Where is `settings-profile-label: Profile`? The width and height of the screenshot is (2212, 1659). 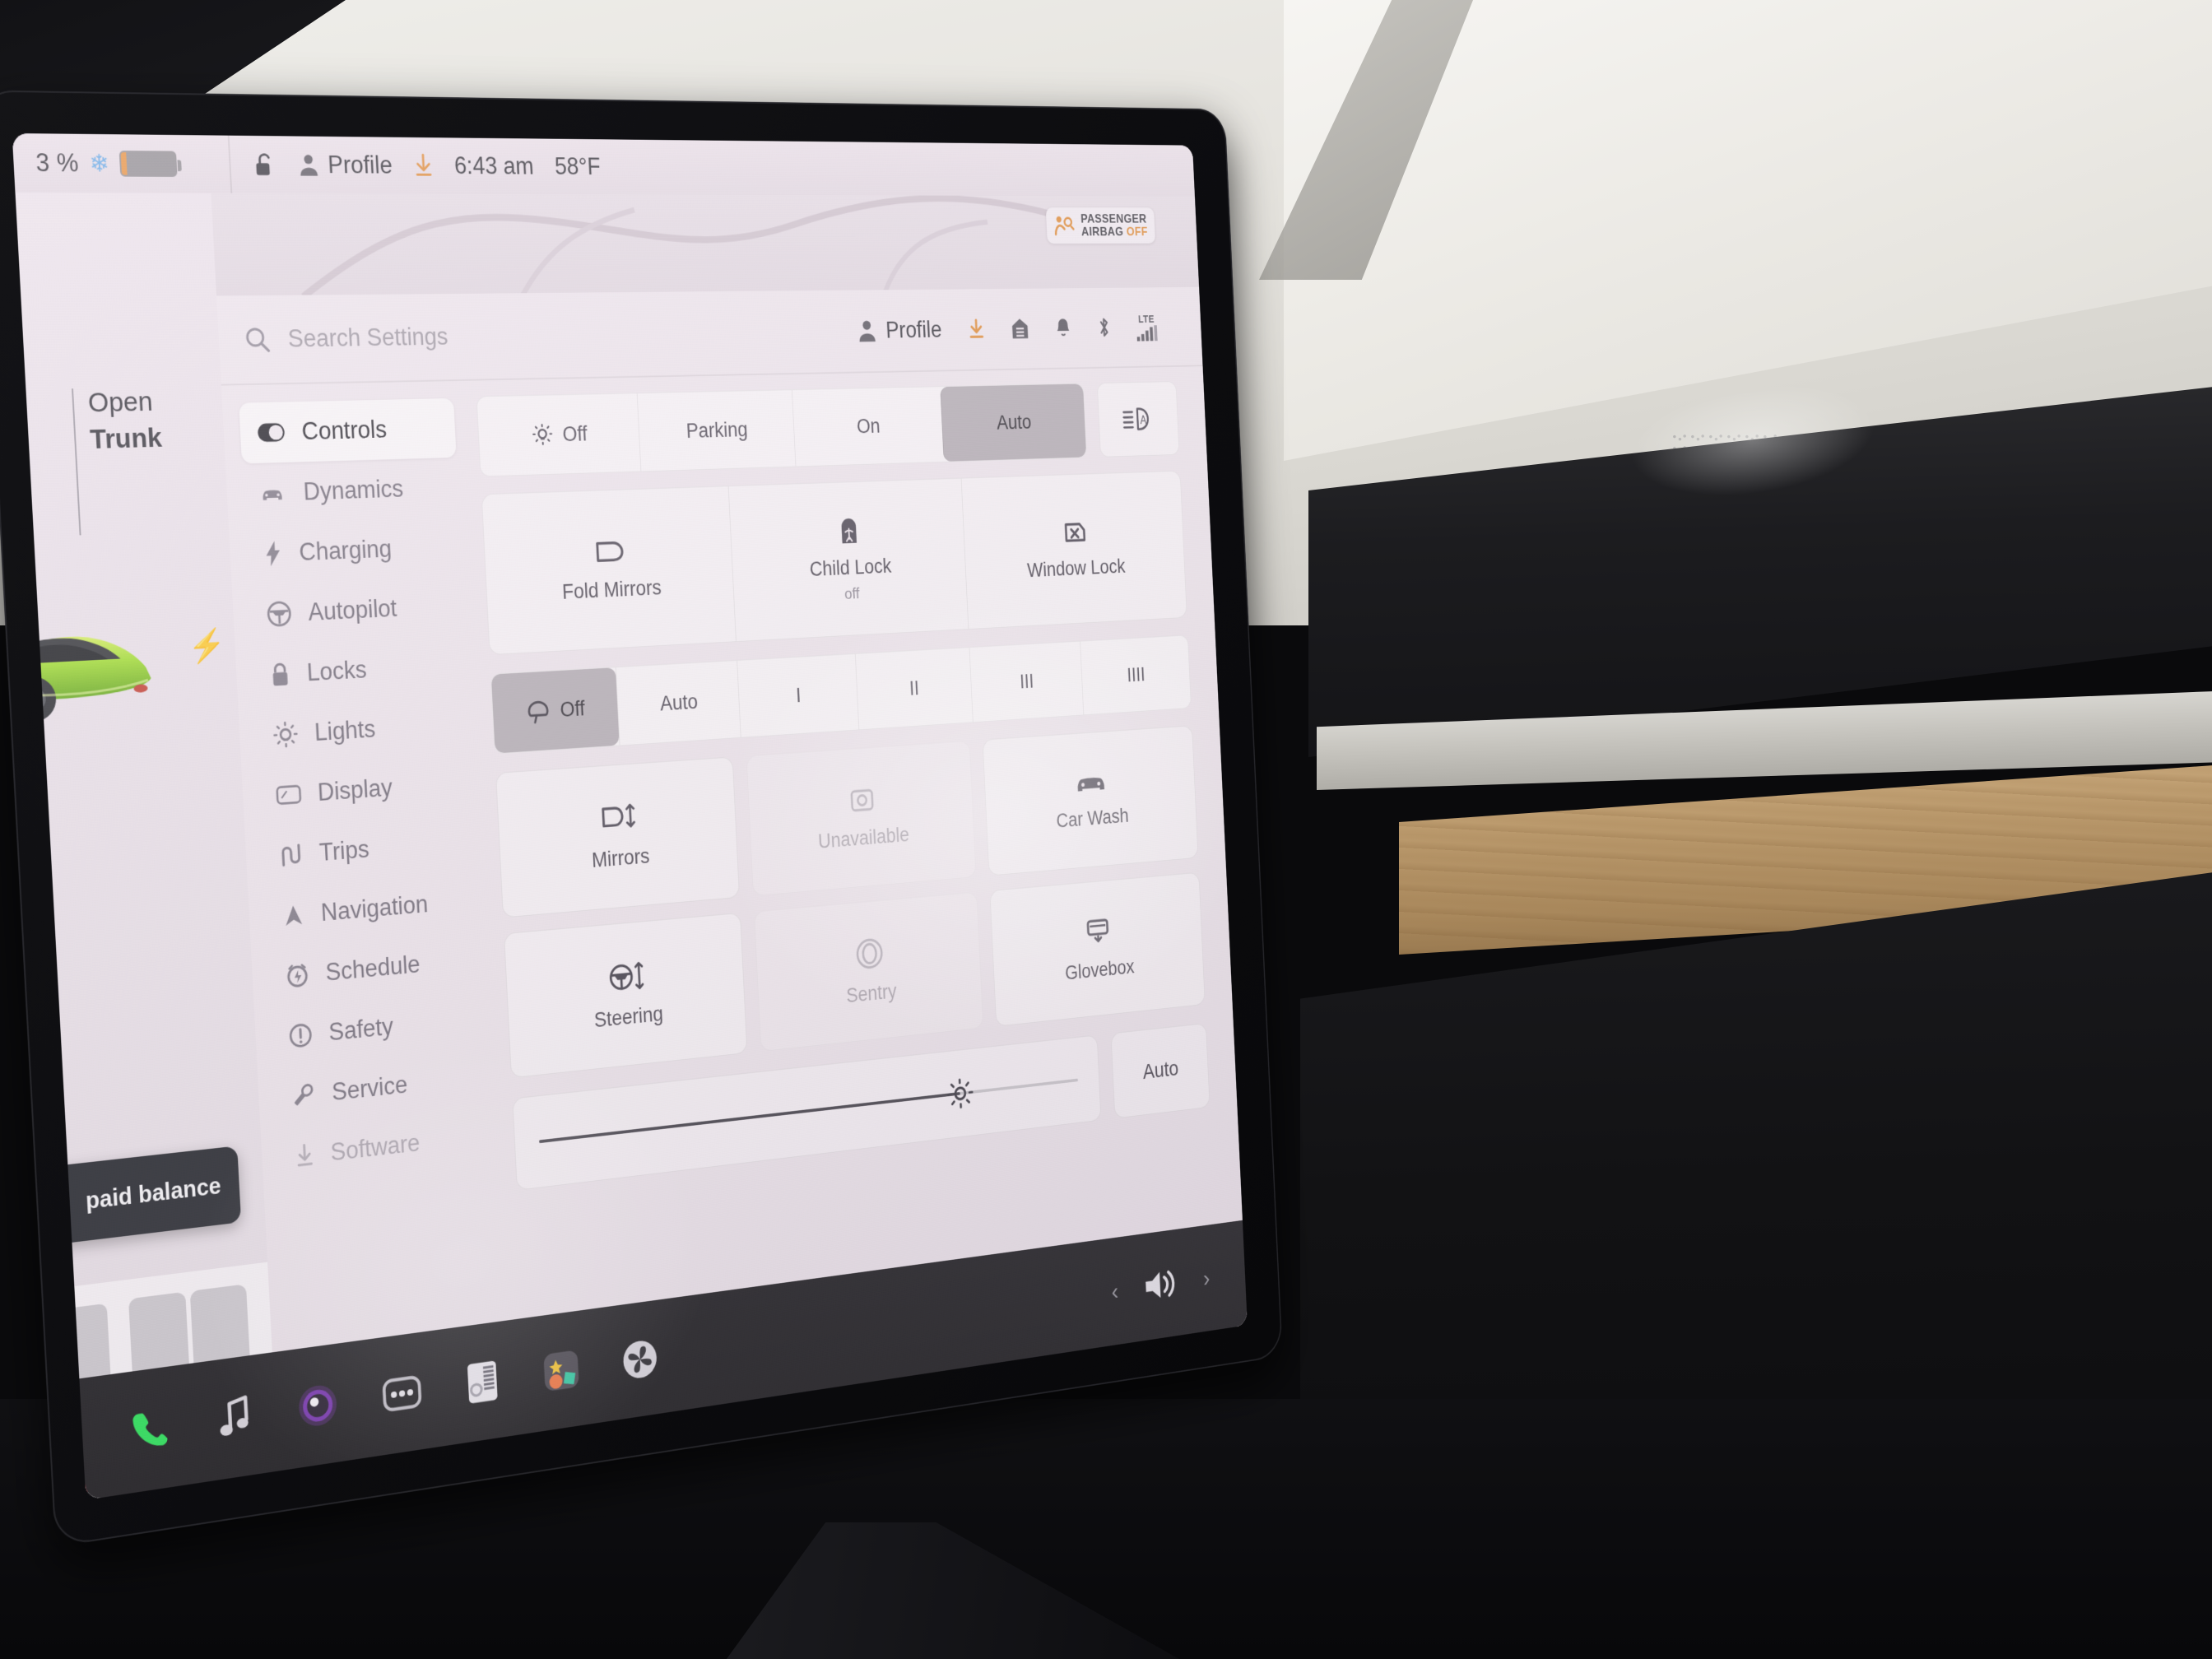 settings-profile-label: Profile is located at coordinates (914, 329).